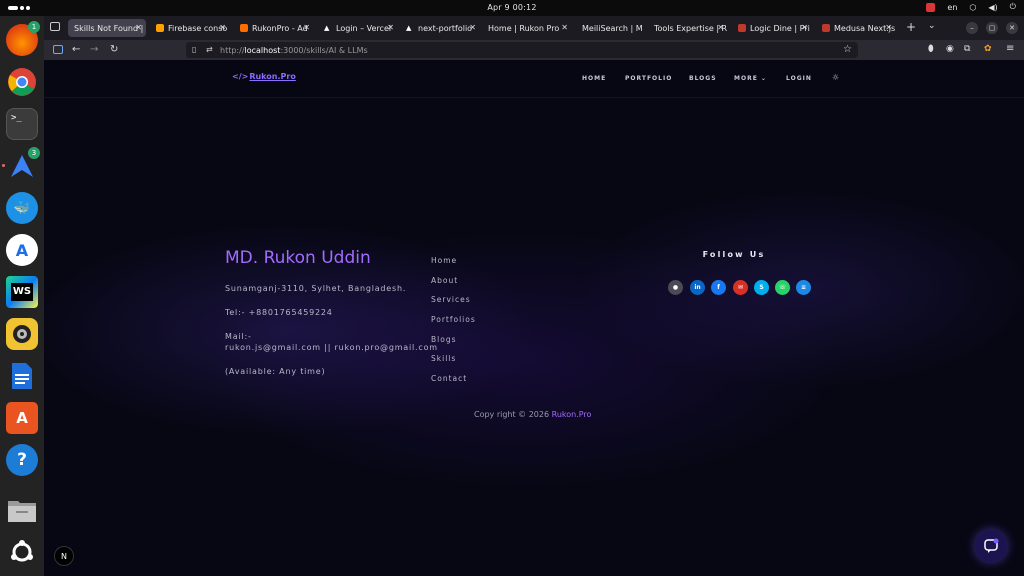 The width and height of the screenshot is (1024, 576). What do you see at coordinates (76, 50) in the screenshot?
I see `back-icon: ←` at bounding box center [76, 50].